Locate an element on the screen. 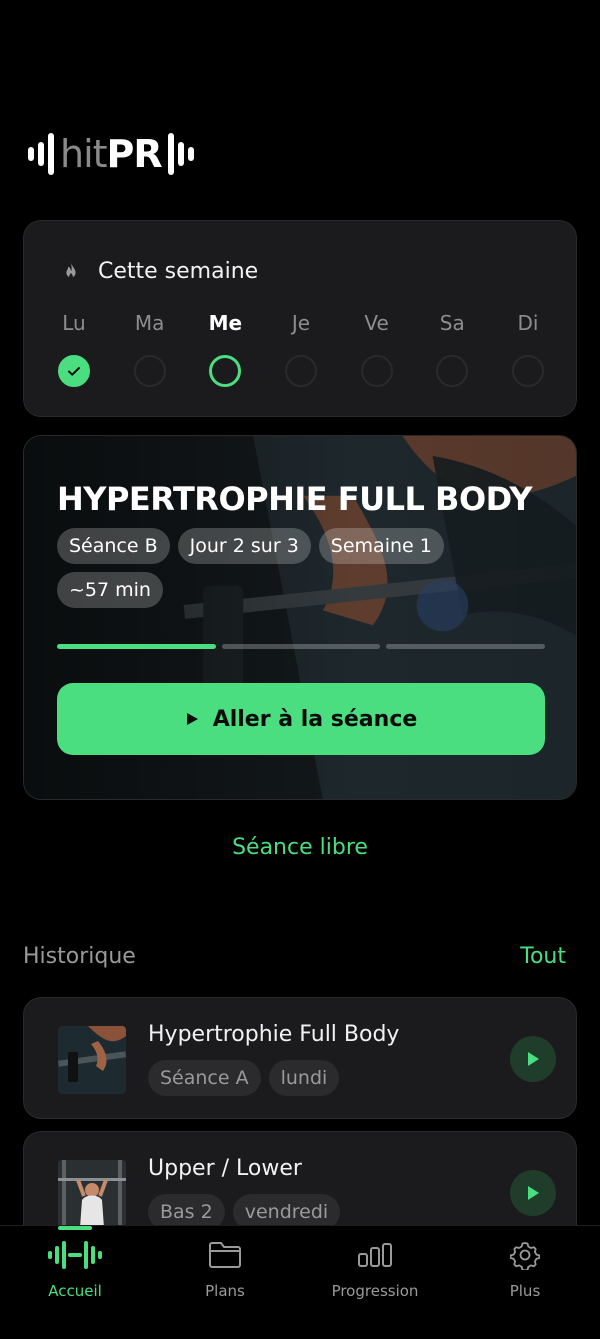 This screenshot has height=1339, width=600. progress-segment-done is located at coordinates (136, 646).